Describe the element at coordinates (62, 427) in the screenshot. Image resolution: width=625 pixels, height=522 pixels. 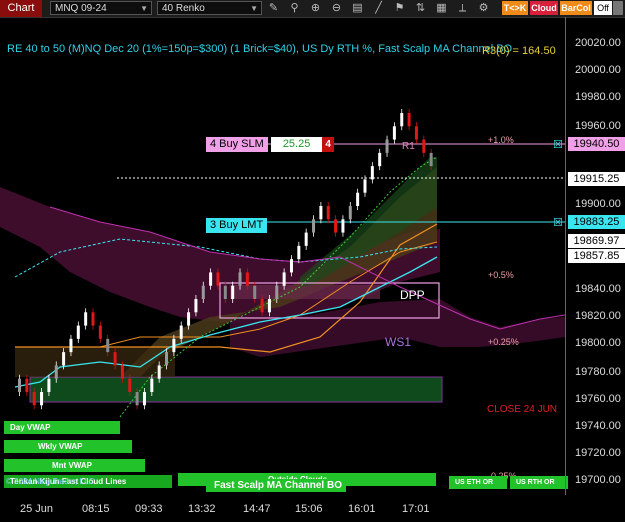
I see `day-vwap-button: Day VWAP` at that location.